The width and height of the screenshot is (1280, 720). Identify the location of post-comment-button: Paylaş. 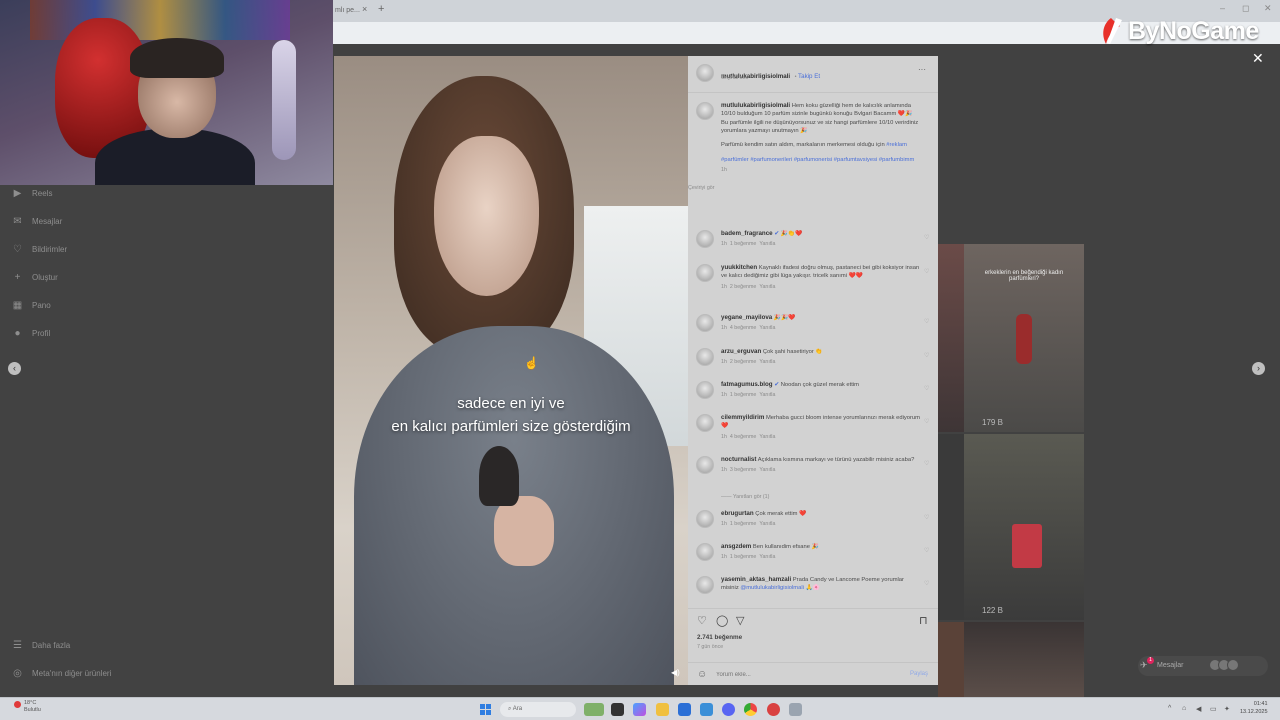
(919, 674).